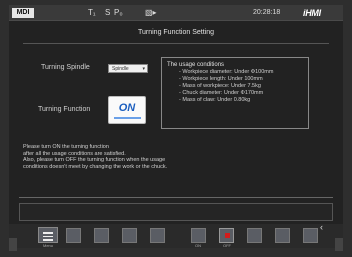 The height and width of the screenshot is (257, 352). I want to click on off-indicator-icon, so click(227, 235).